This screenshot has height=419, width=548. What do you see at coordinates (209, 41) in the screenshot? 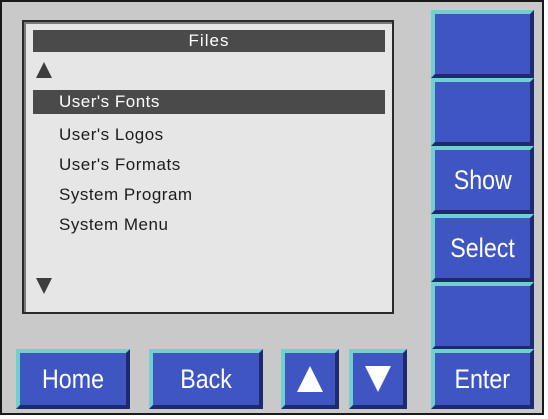
I see `screen-title: Files` at bounding box center [209, 41].